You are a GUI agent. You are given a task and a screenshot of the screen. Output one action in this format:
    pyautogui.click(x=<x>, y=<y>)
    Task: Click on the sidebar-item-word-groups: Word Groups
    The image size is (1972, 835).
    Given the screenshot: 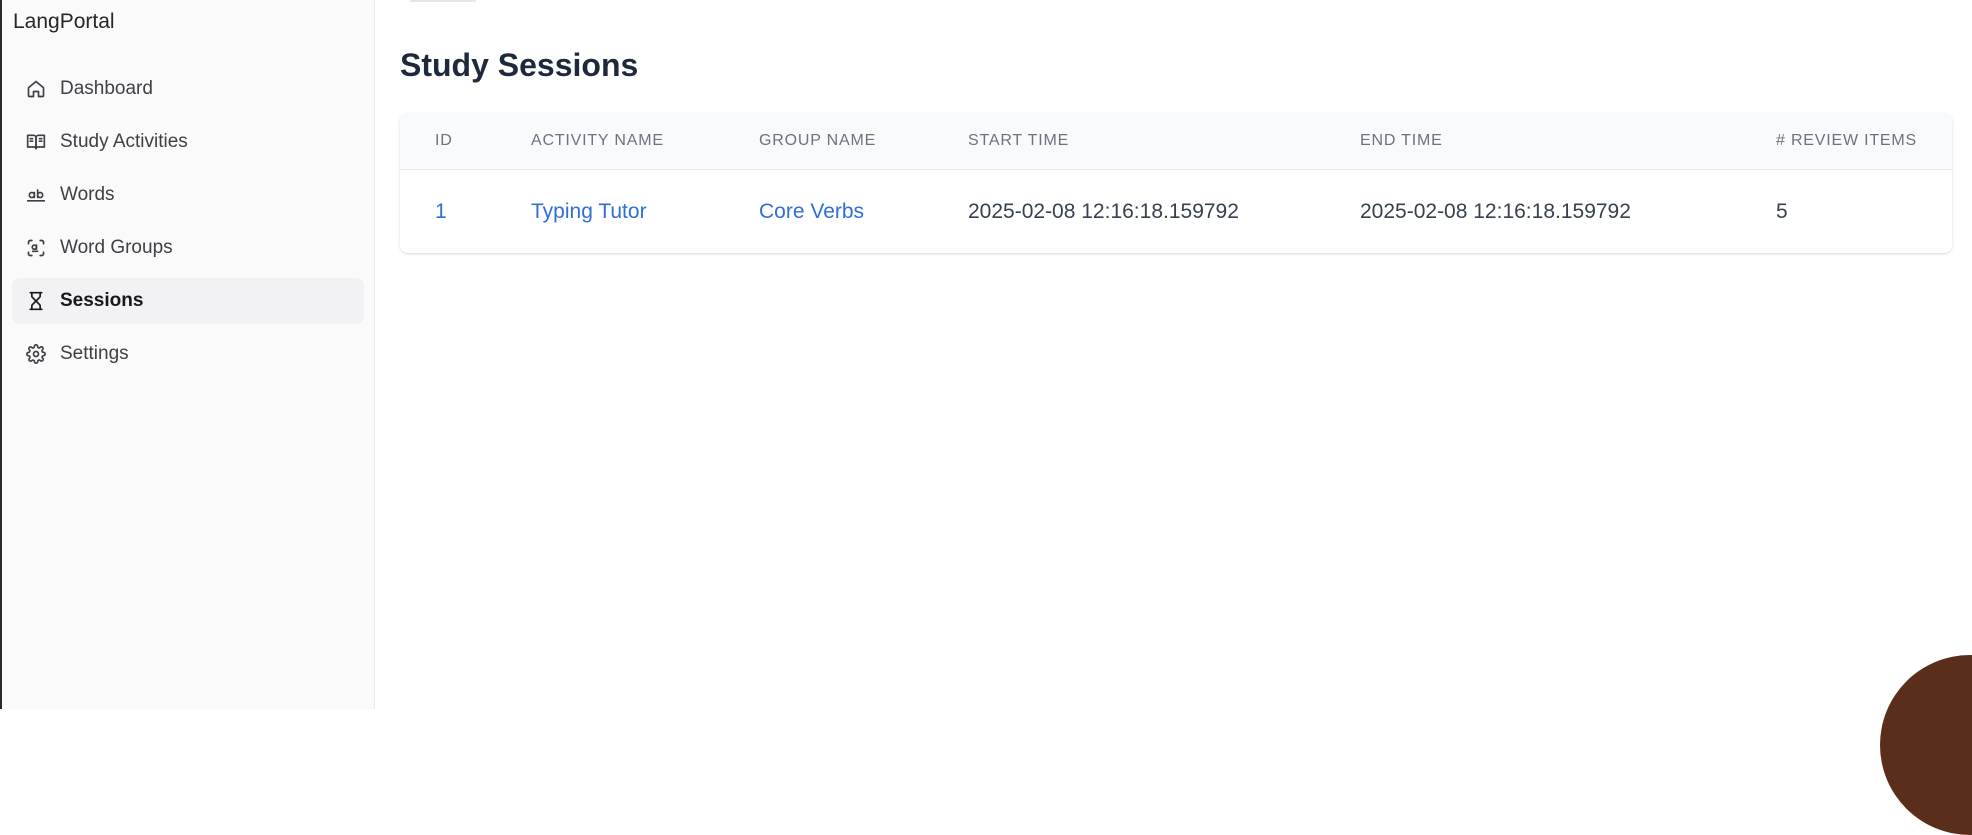 What is the action you would take?
    pyautogui.click(x=188, y=248)
    